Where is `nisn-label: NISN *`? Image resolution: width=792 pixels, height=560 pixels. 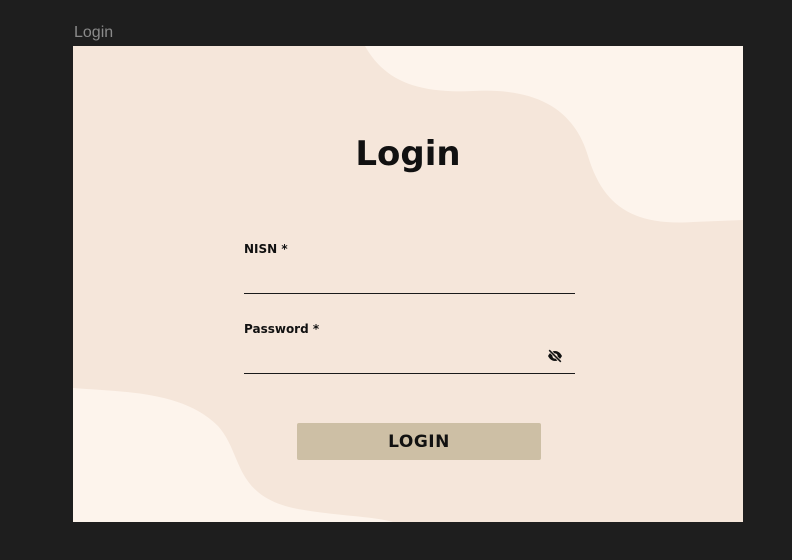 nisn-label: NISN * is located at coordinates (266, 249).